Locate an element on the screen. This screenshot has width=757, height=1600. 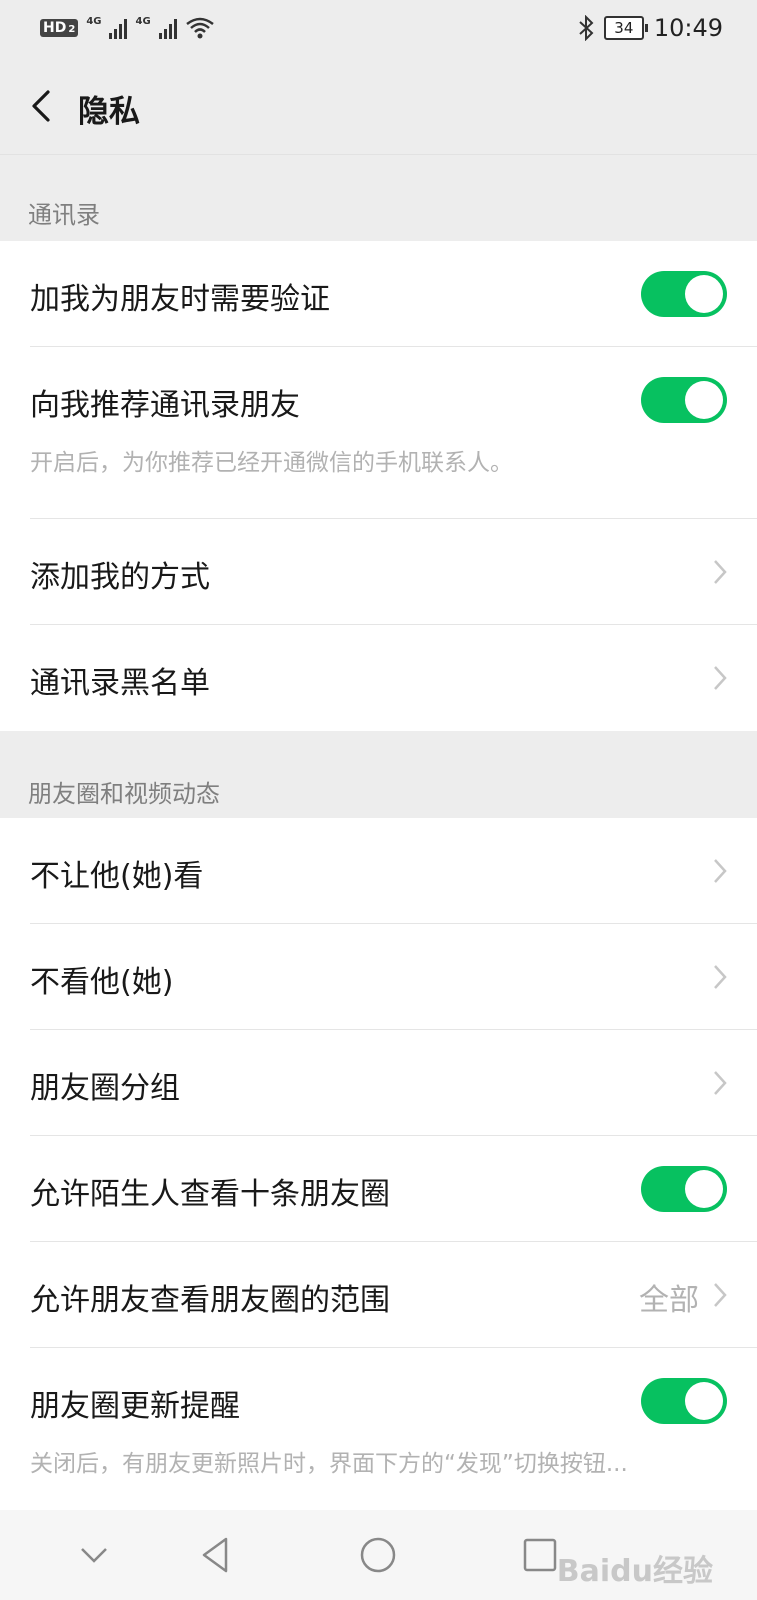
row-label: 不让他(她)看 is located at coordinates (117, 876).